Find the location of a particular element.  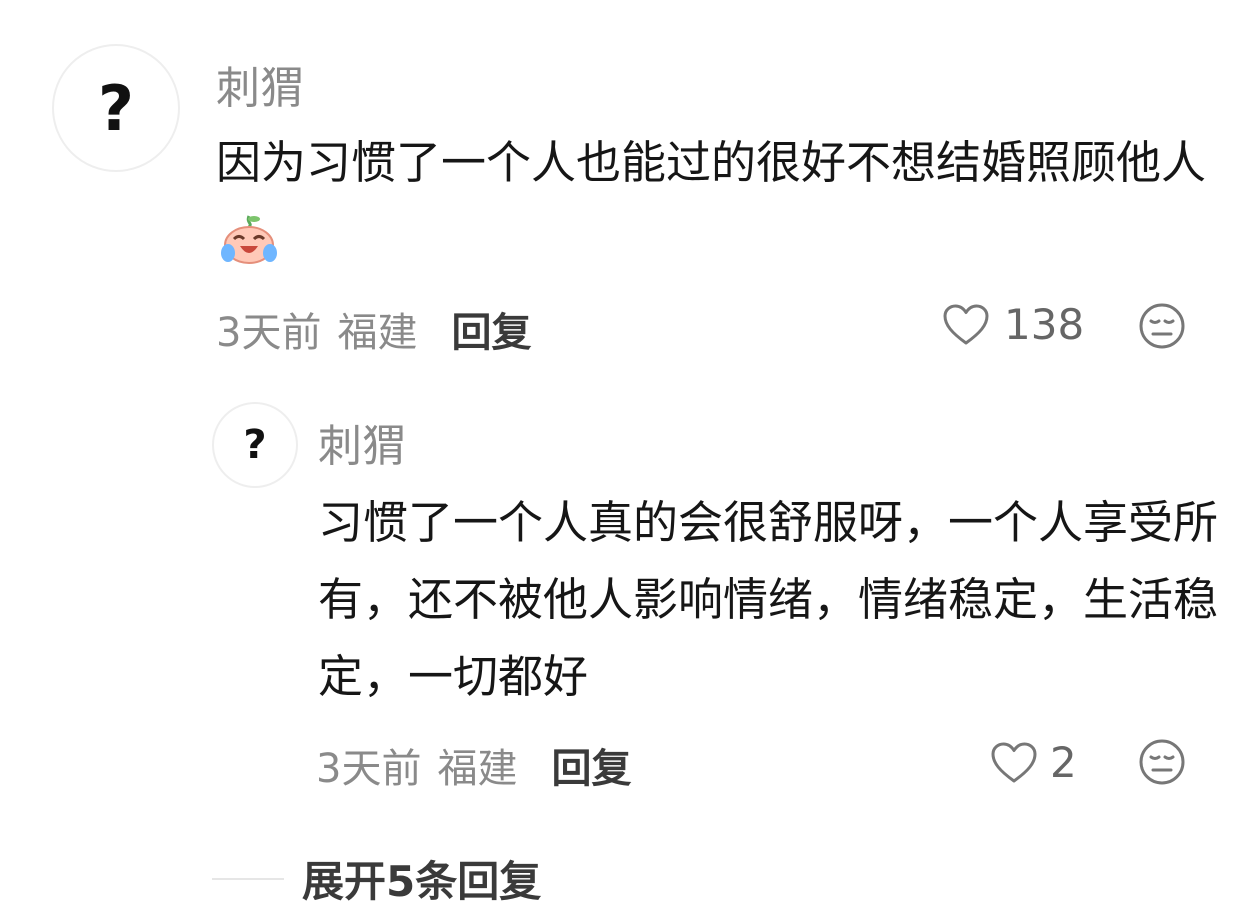

reply-meta: 3天前 福建 回复 is located at coordinates (473, 765).